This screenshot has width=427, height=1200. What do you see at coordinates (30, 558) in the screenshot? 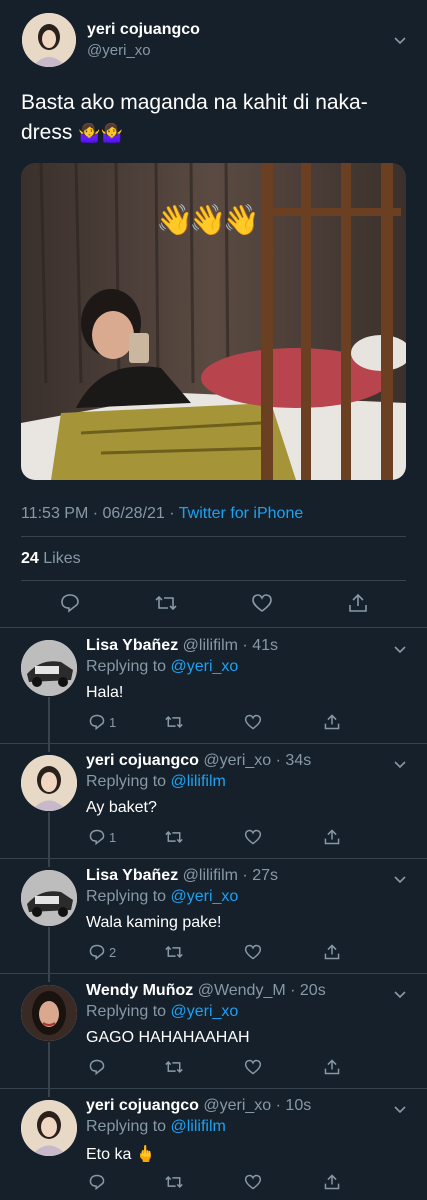
I see `likes-count: 24` at bounding box center [30, 558].